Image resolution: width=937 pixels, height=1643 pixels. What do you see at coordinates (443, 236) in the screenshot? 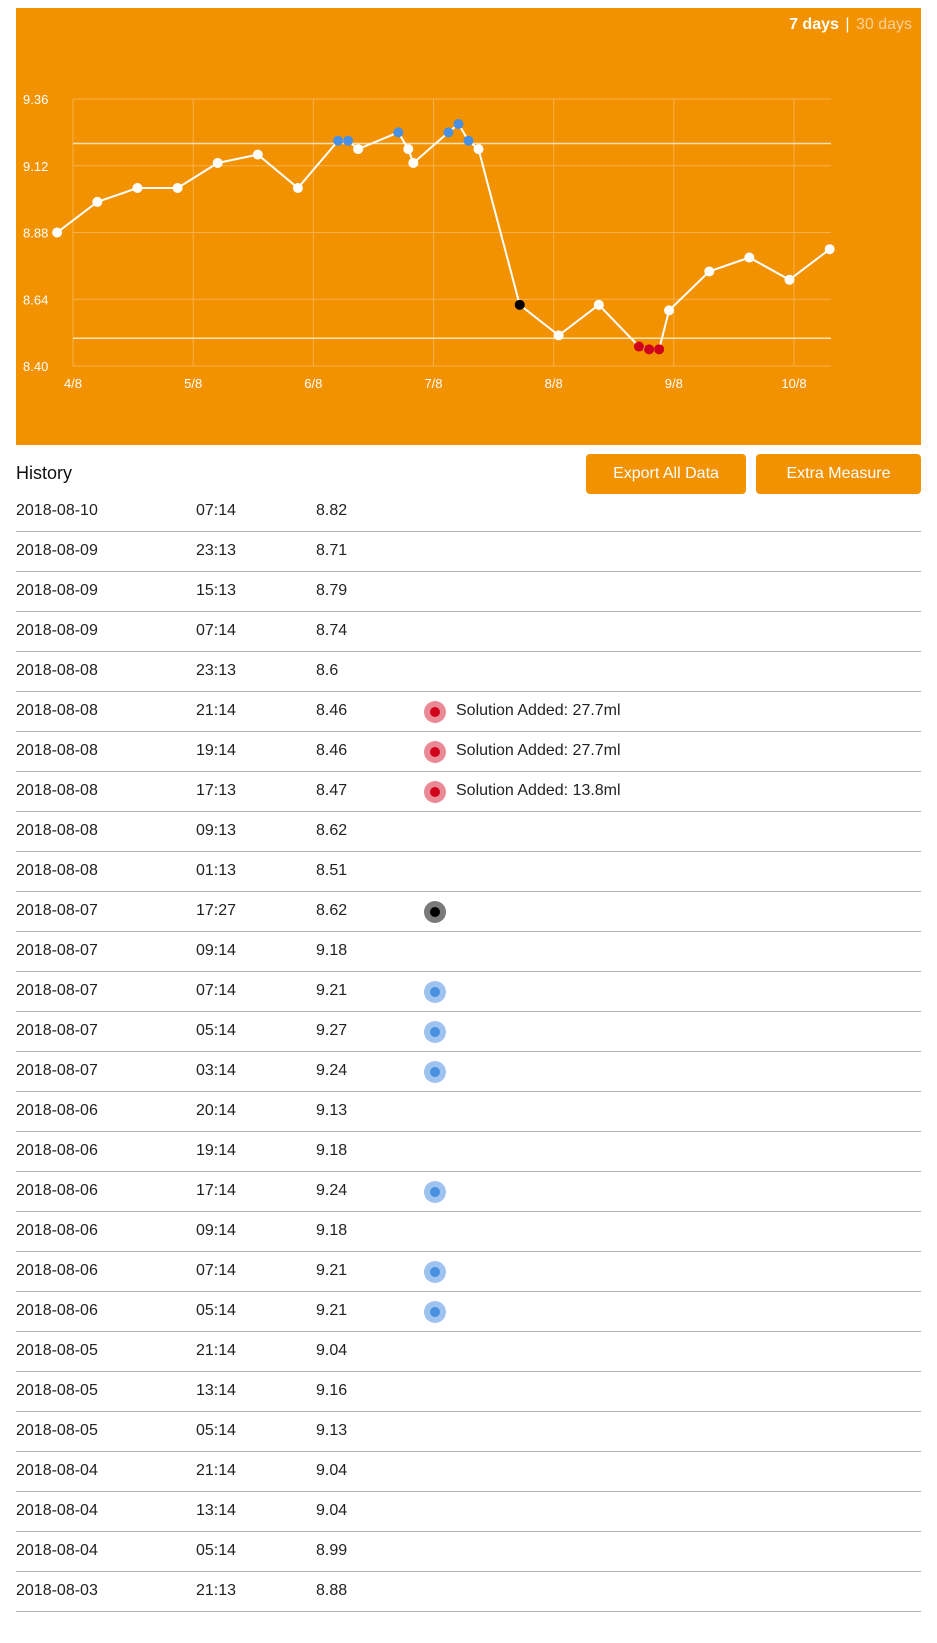
I see `series-line` at bounding box center [443, 236].